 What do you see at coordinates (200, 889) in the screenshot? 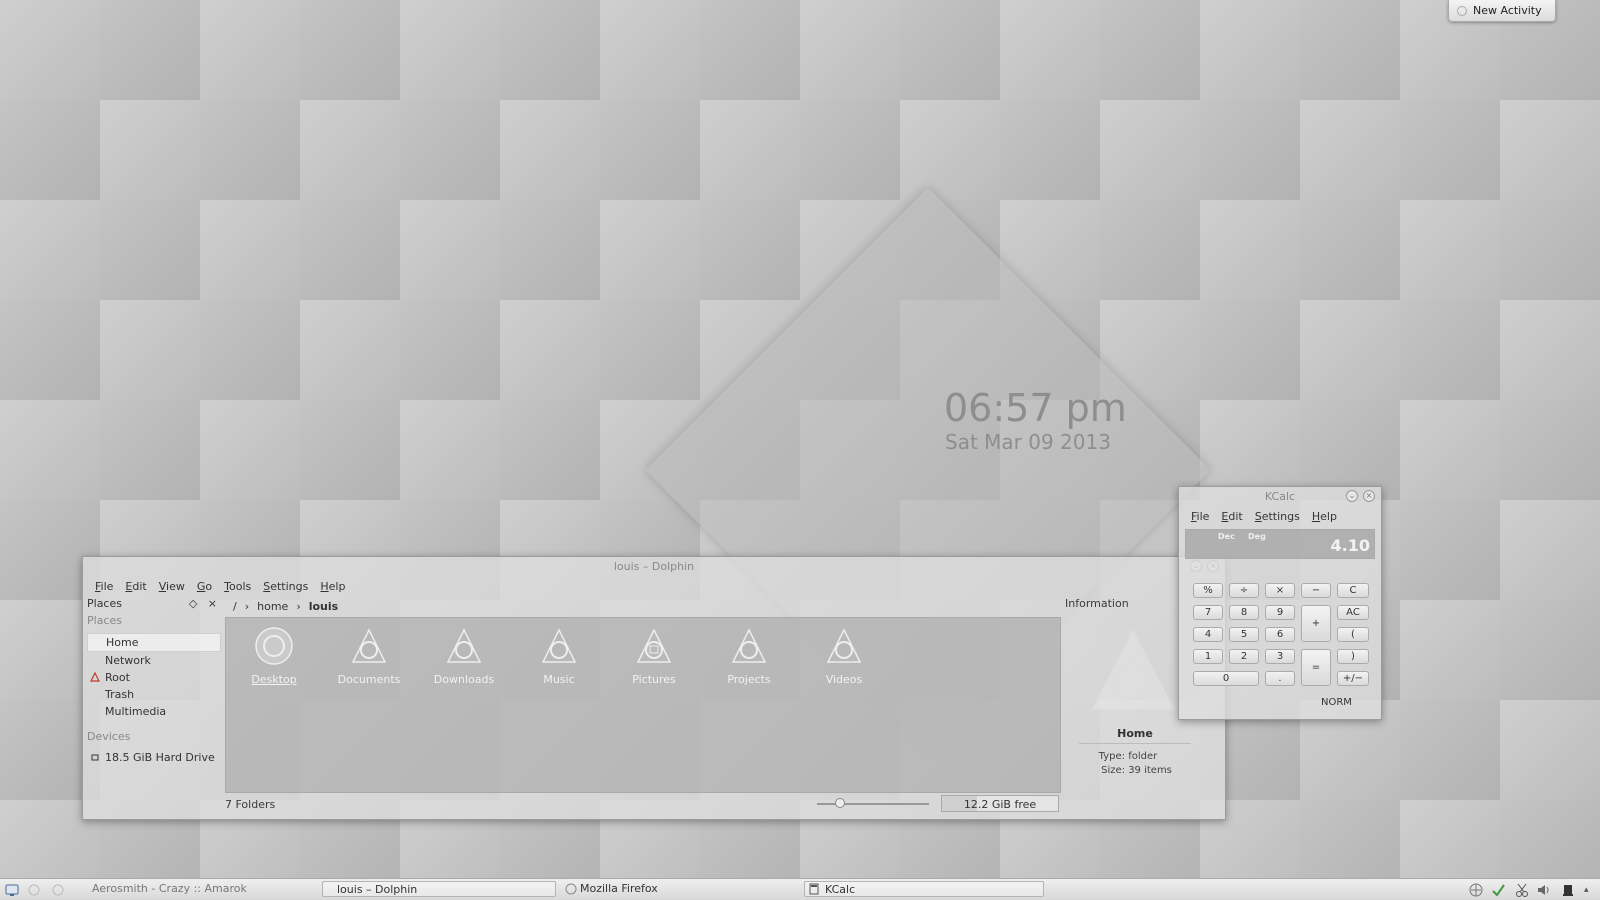
I see `task-amarok: Aerosmith - Crazy :: Amarok` at bounding box center [200, 889].